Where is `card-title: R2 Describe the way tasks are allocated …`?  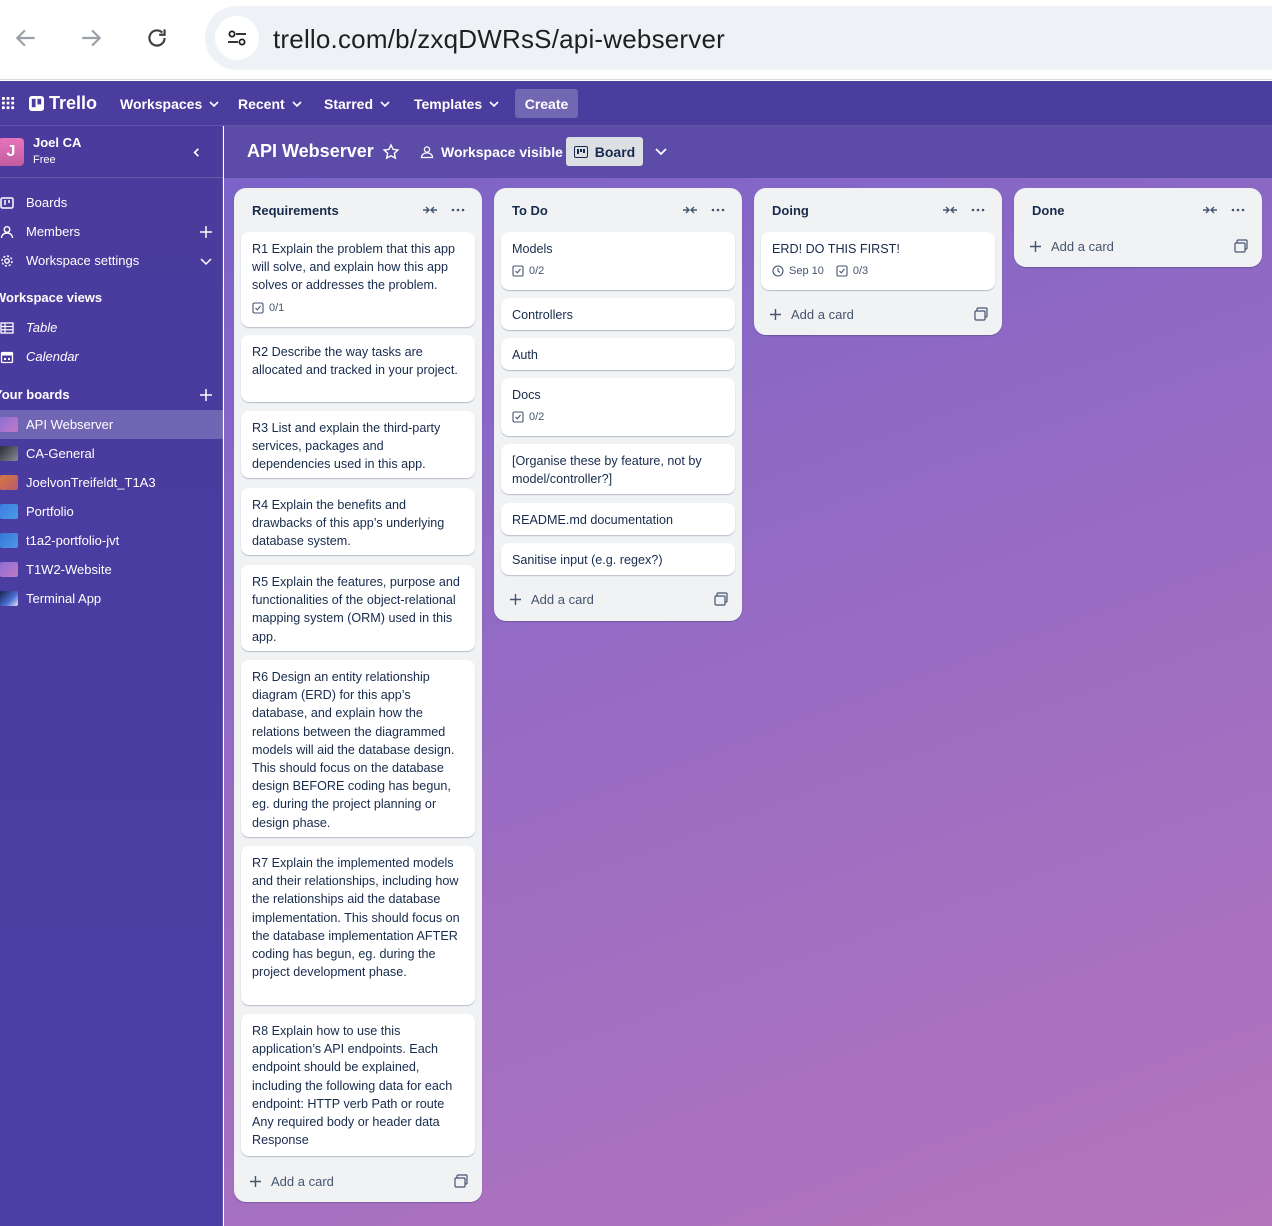 card-title: R2 Describe the way tasks are allocated … is located at coordinates (355, 361).